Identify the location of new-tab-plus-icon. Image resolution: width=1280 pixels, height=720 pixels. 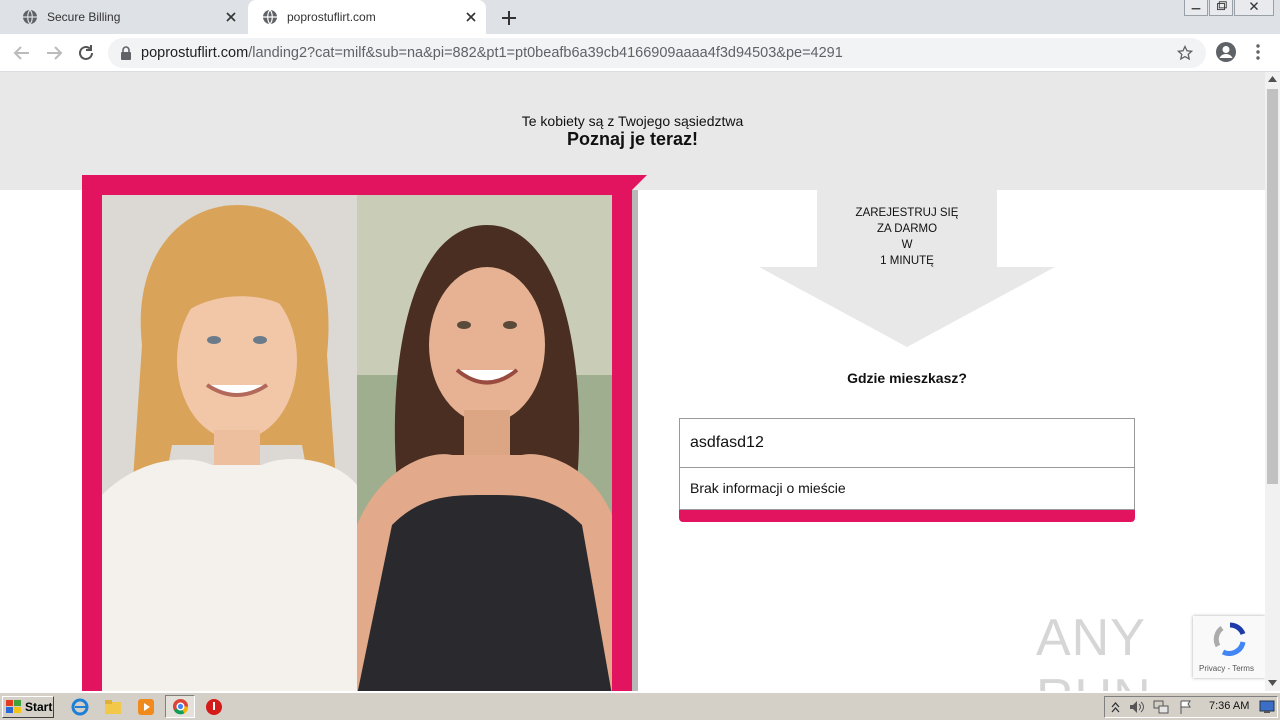
(509, 18).